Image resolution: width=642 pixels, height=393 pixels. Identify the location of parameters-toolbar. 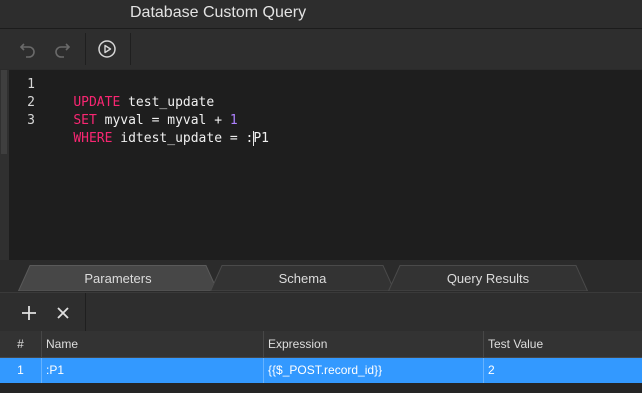
(321, 311).